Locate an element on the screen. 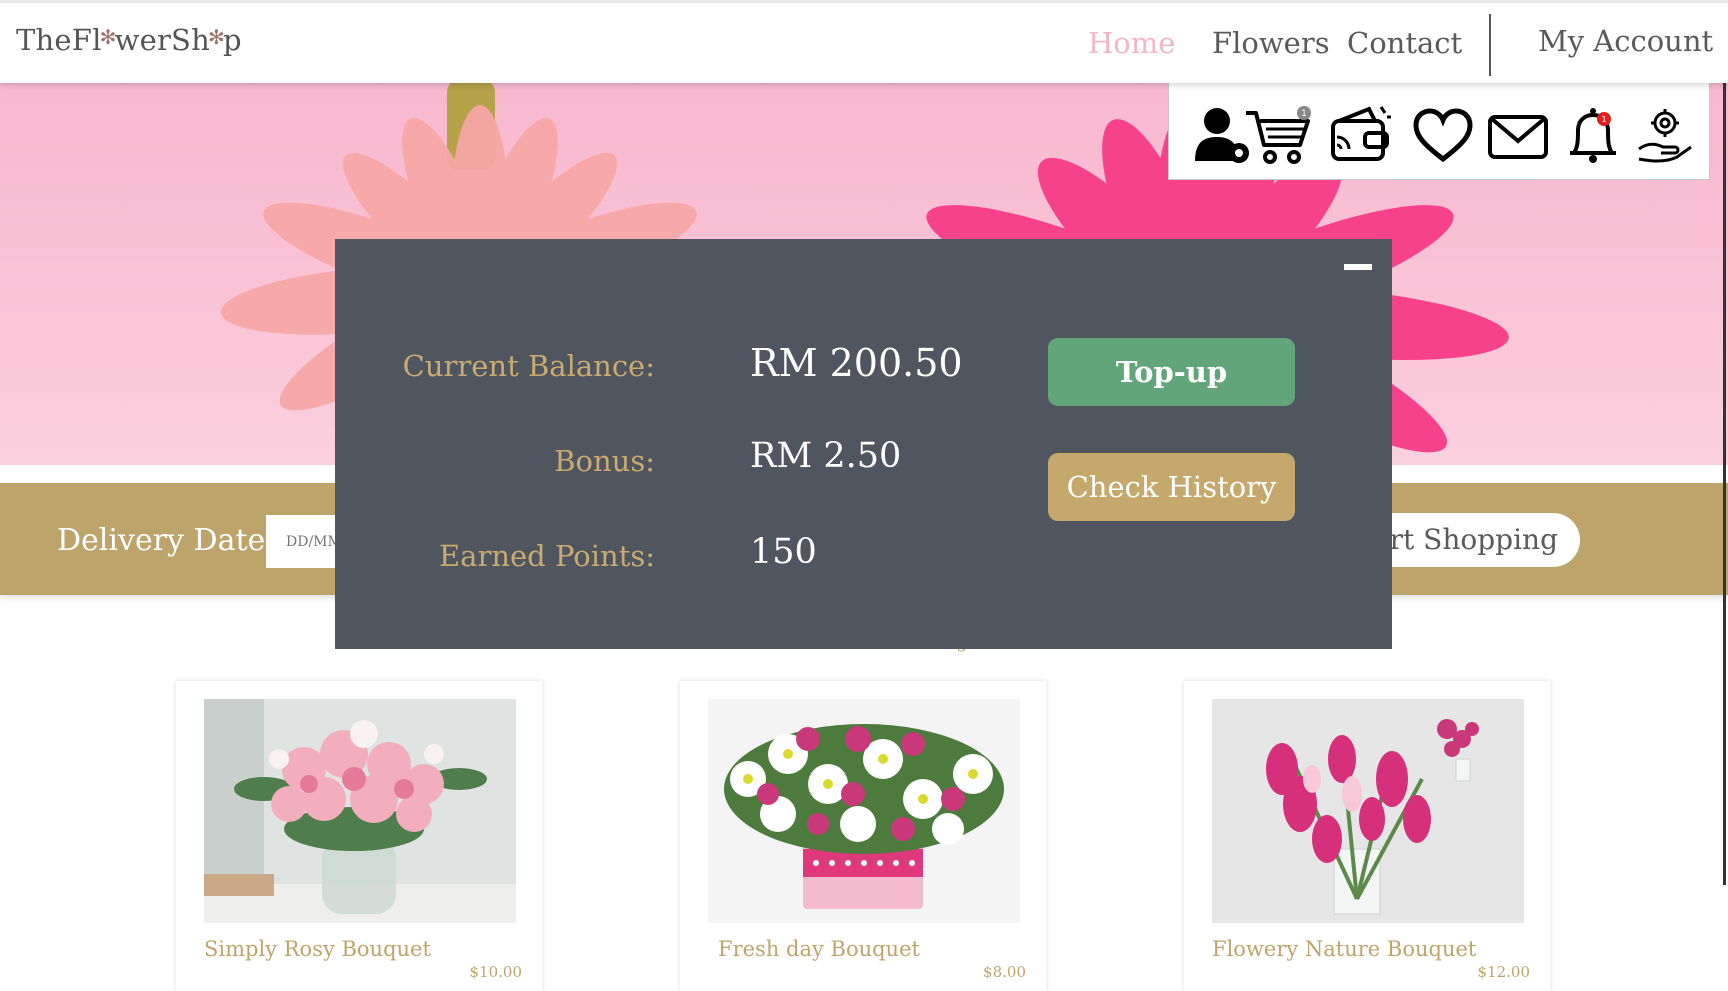  delivery-date-label: Delivery Date: is located at coordinates (166, 540).